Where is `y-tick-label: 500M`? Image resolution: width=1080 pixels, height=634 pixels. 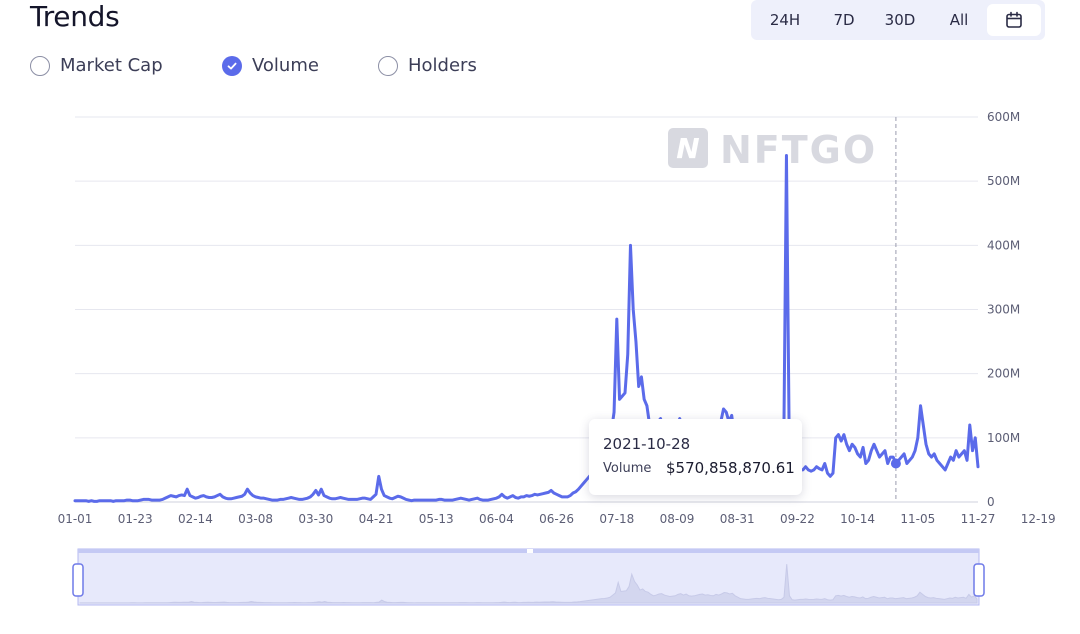 y-tick-label: 500M is located at coordinates (1003, 181).